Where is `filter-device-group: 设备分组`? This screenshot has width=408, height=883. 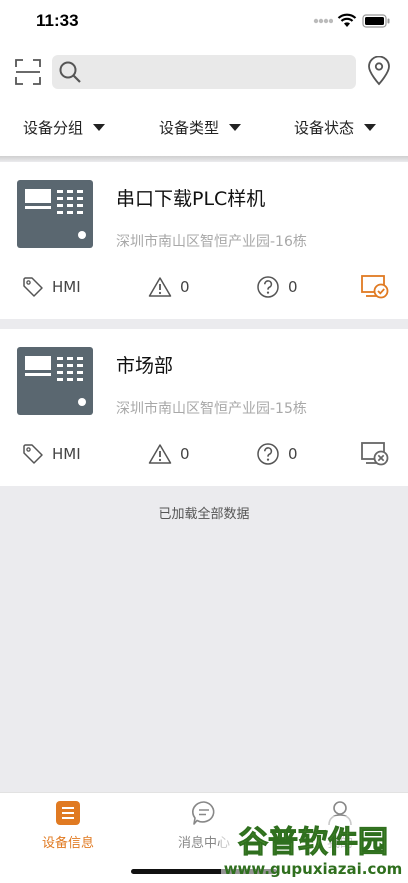 filter-device-group: 设备分组 is located at coordinates (64, 127).